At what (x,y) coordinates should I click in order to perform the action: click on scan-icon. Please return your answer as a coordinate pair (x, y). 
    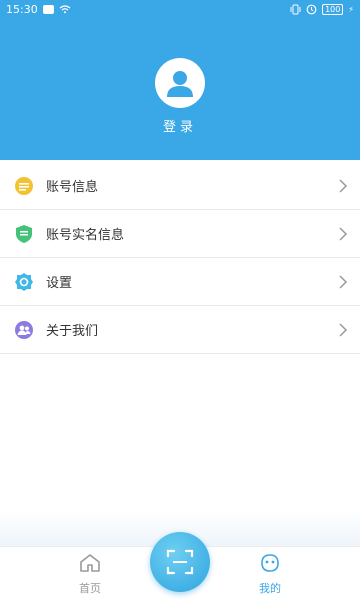
    Looking at the image, I should click on (180, 562).